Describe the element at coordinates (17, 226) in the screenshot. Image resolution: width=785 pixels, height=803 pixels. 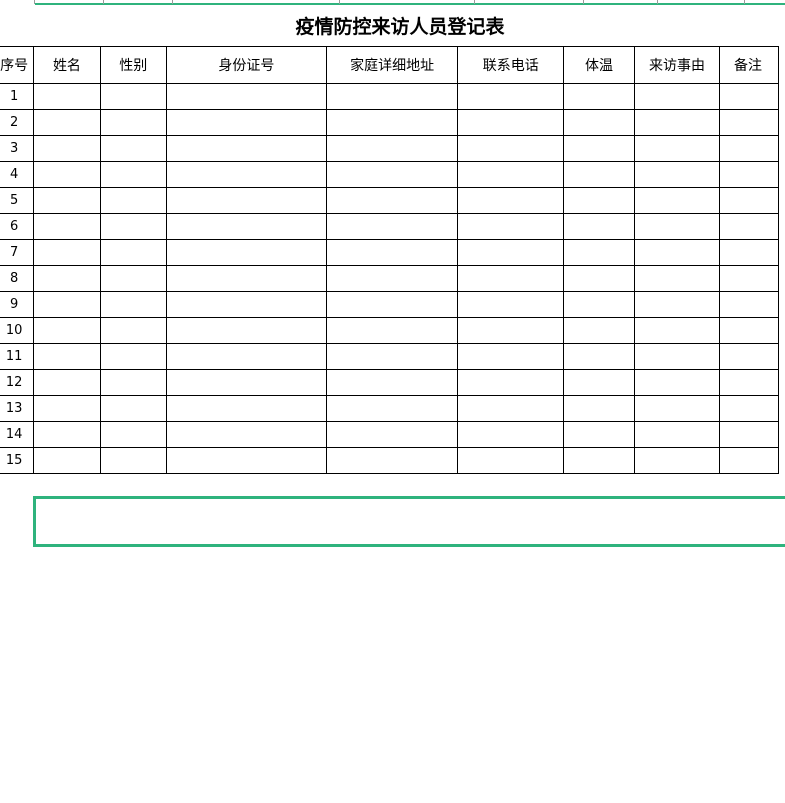
I see `row-index-cell: 6` at that location.